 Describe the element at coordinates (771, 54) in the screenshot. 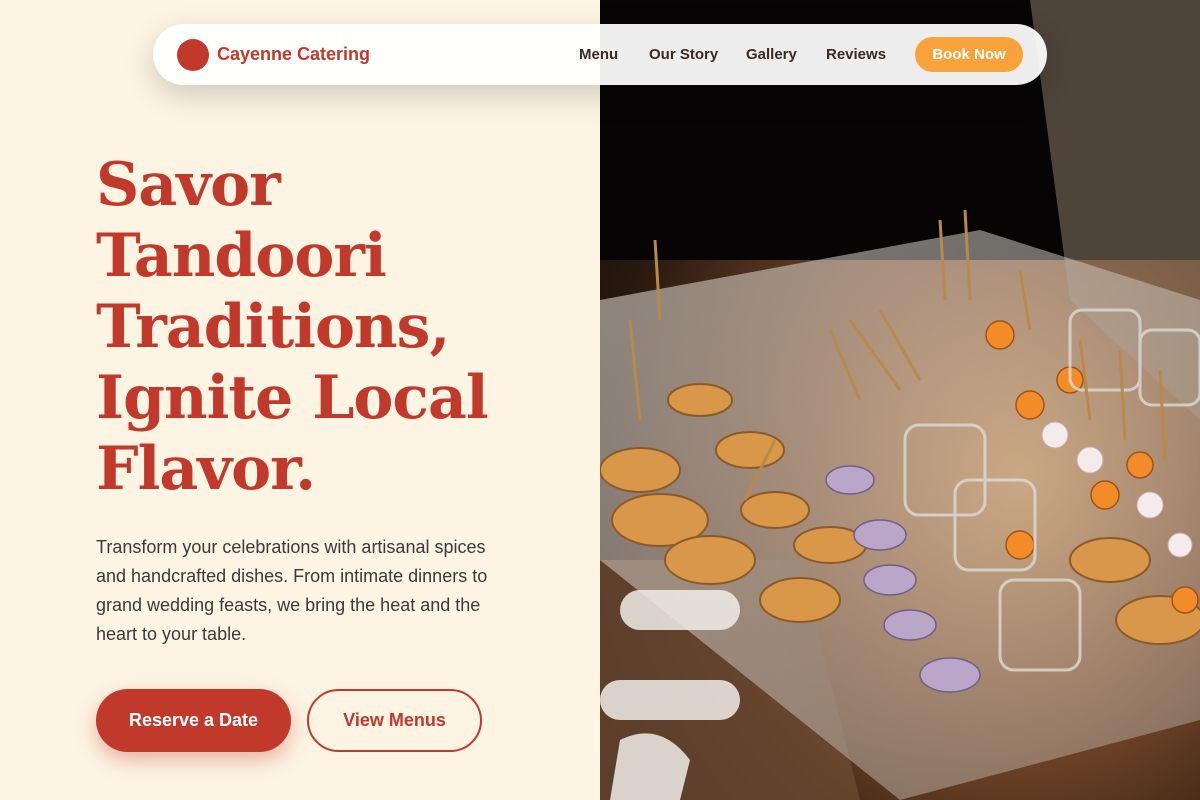

I see `nav-link-gallery: Gallery` at that location.